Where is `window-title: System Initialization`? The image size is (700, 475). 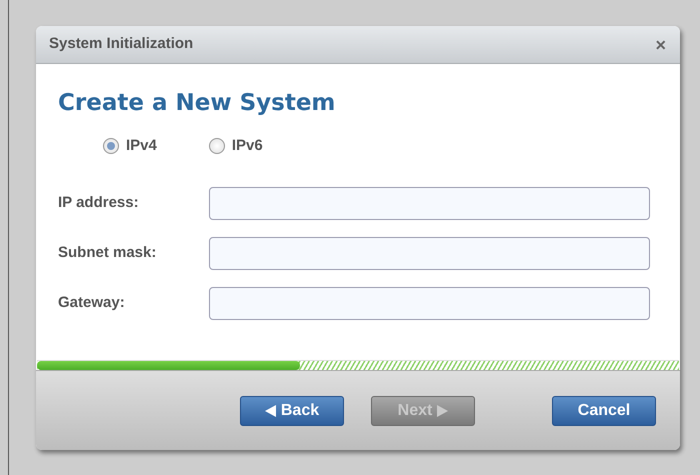 window-title: System Initialization is located at coordinates (121, 44).